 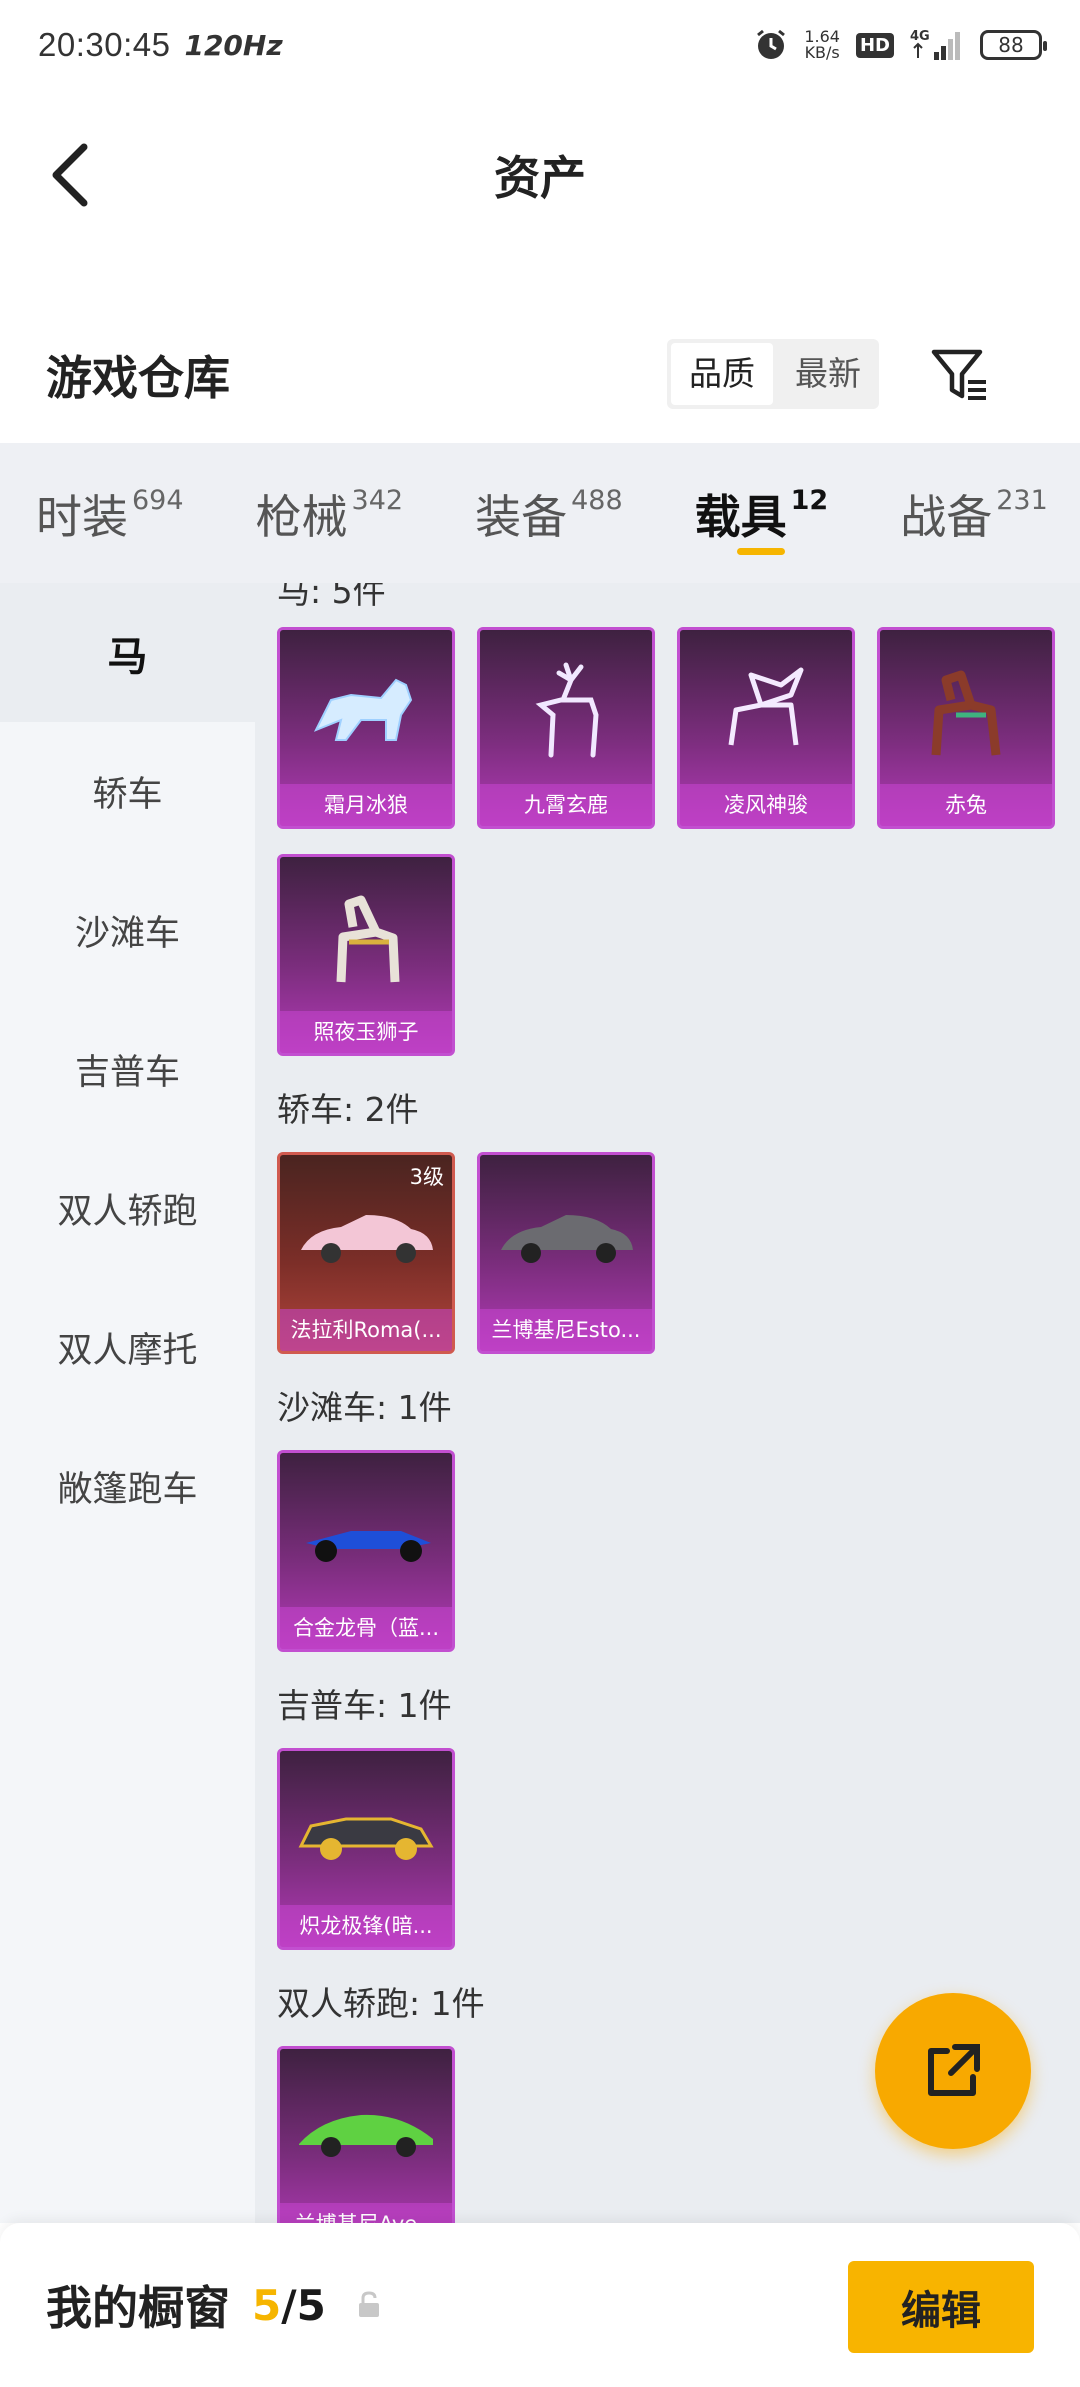 I want to click on active-tab-indicator, so click(x=761, y=551).